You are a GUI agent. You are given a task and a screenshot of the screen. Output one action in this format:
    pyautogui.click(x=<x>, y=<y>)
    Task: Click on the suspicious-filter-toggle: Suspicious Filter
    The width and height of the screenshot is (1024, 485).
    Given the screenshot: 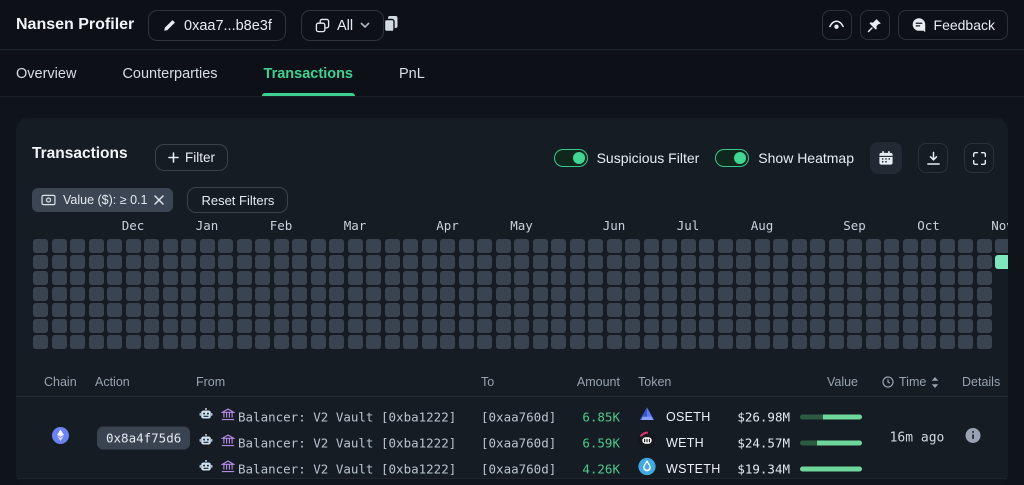 What is the action you would take?
    pyautogui.click(x=626, y=158)
    